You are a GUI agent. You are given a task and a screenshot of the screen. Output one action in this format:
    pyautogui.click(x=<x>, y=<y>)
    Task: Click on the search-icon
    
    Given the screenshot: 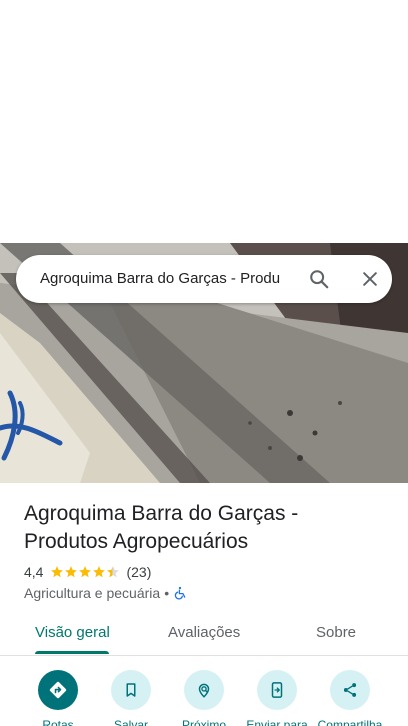 What is the action you would take?
    pyautogui.click(x=319, y=279)
    